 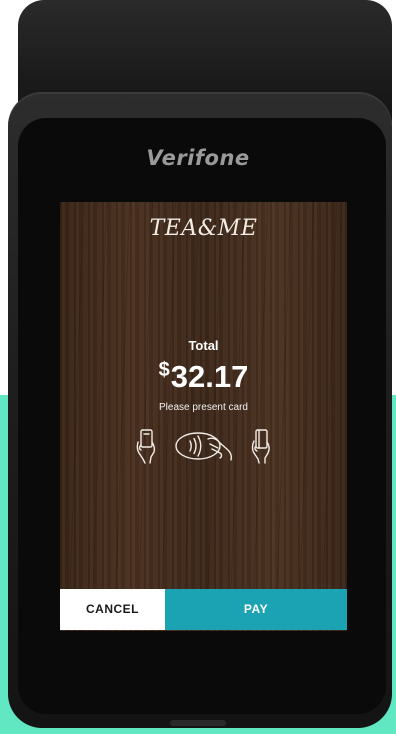 What do you see at coordinates (164, 370) in the screenshot?
I see `currency-symbol: $` at bounding box center [164, 370].